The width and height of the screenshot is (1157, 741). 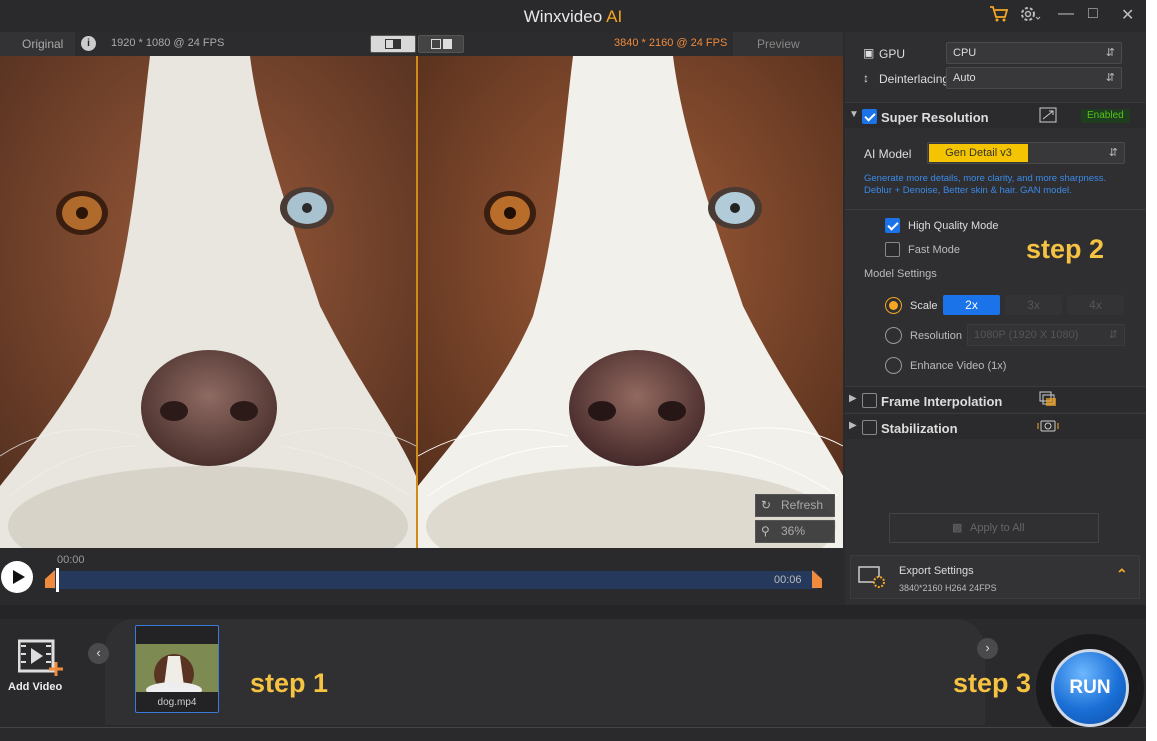 I want to click on preview-spec: 3840 * 2160 @ 24 FPS, so click(x=671, y=43).